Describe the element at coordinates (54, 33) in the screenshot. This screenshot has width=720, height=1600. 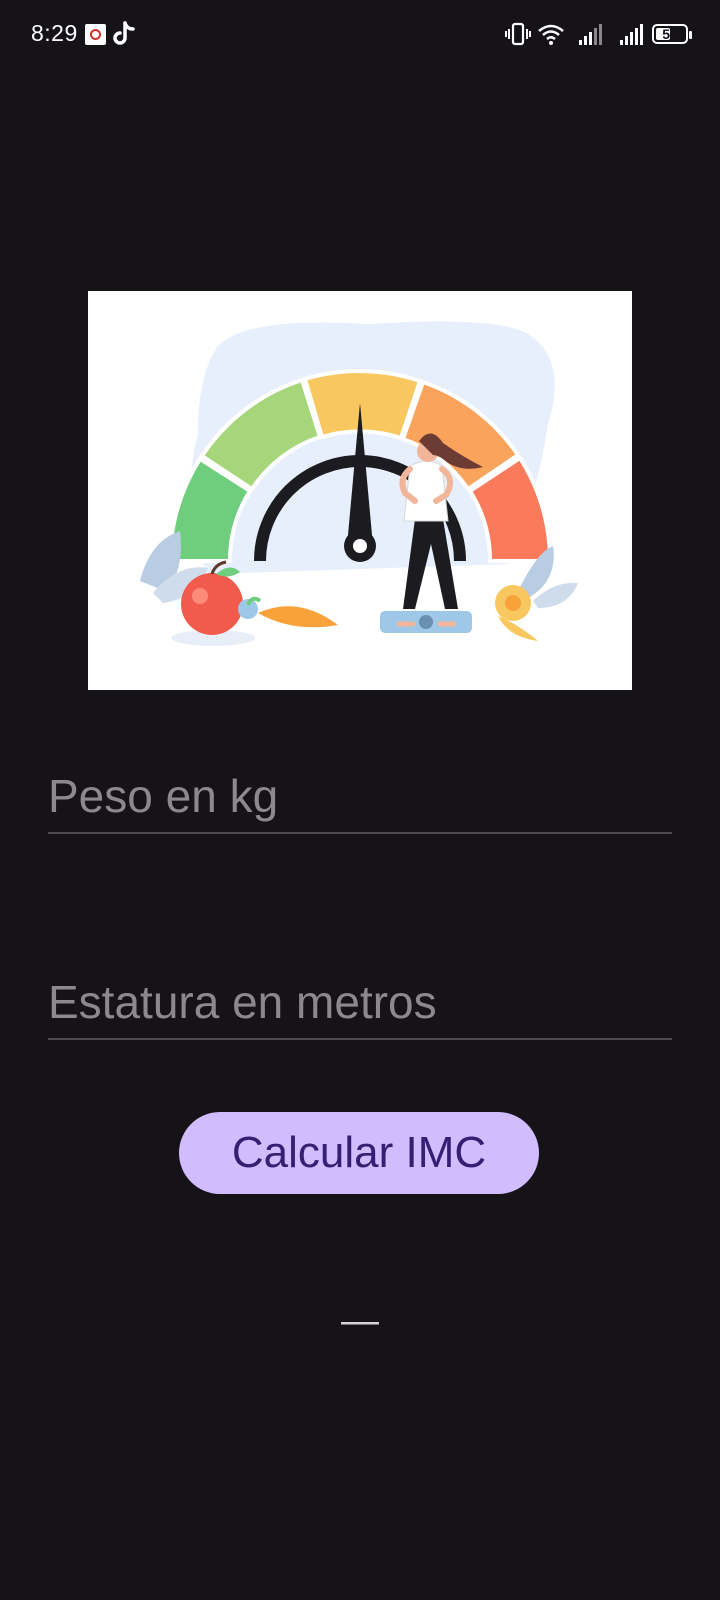
I see `status-time: 8:29` at that location.